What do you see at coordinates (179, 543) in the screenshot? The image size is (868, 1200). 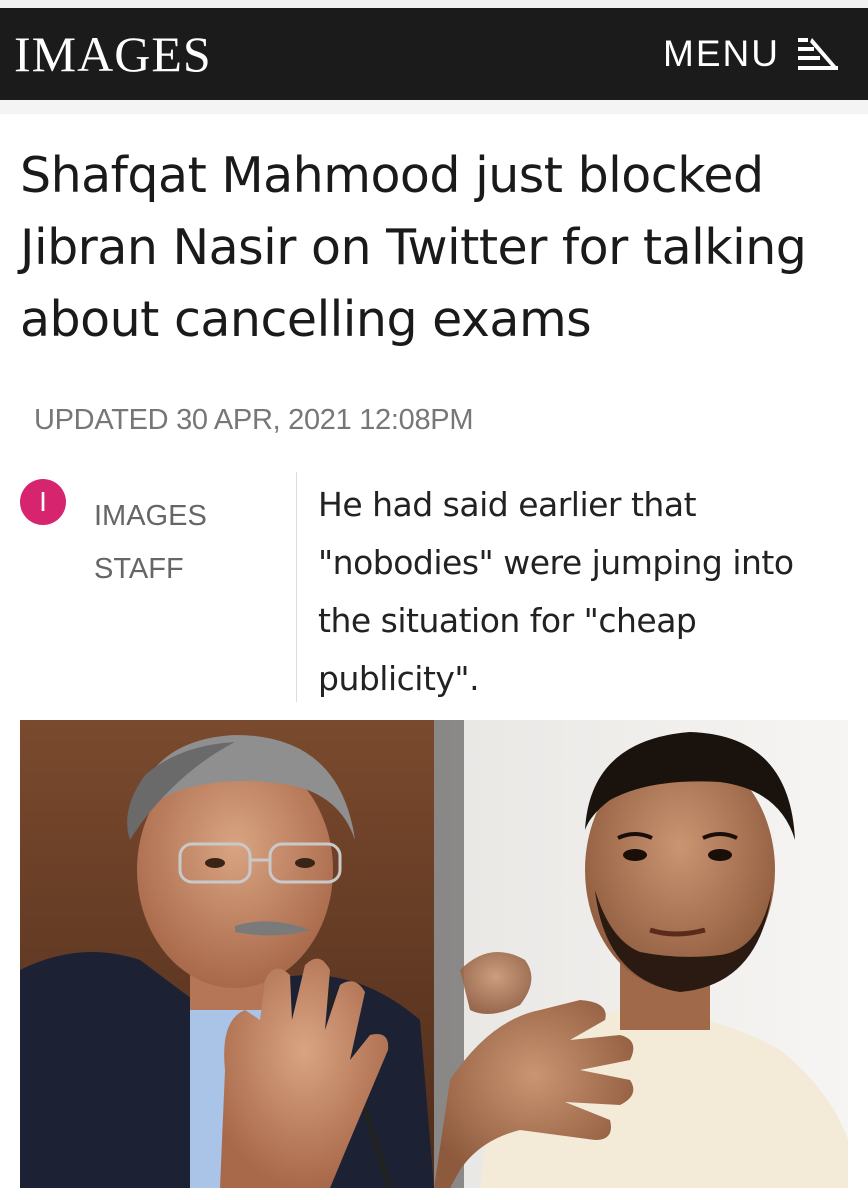 I see `author-name: IMAGES STAFF` at bounding box center [179, 543].